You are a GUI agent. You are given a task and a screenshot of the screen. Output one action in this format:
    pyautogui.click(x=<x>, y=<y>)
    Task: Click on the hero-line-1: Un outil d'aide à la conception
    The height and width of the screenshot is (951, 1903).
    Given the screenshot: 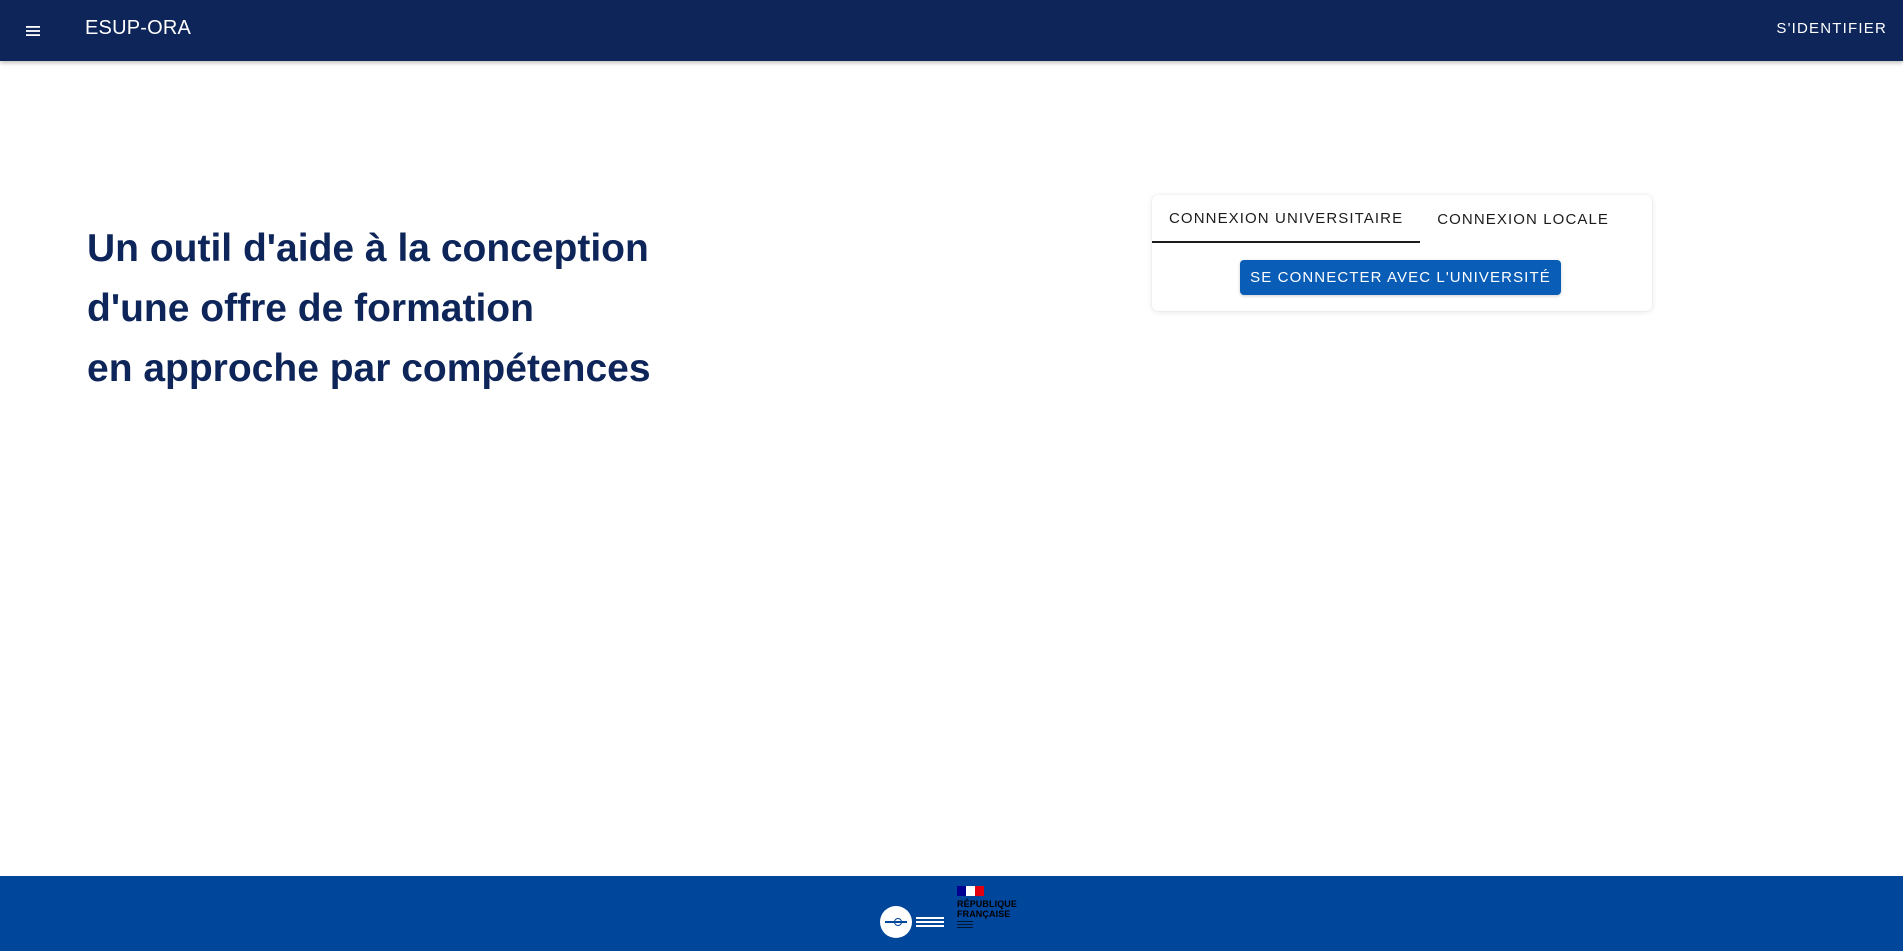 What is the action you would take?
    pyautogui.click(x=368, y=248)
    